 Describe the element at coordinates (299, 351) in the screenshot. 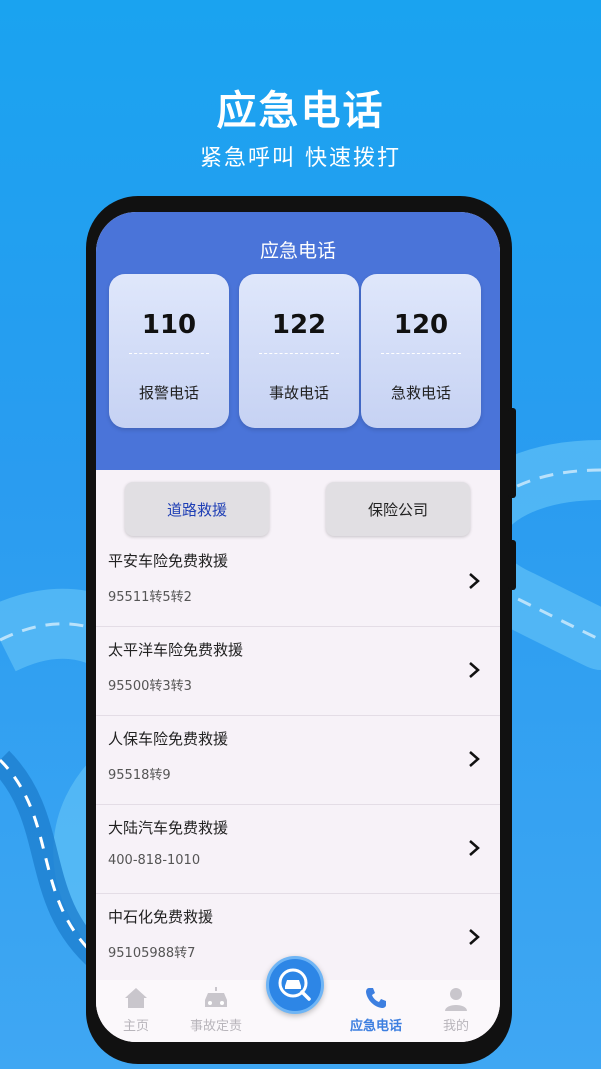

I see `emergency-card-122: 122 事故电话` at that location.